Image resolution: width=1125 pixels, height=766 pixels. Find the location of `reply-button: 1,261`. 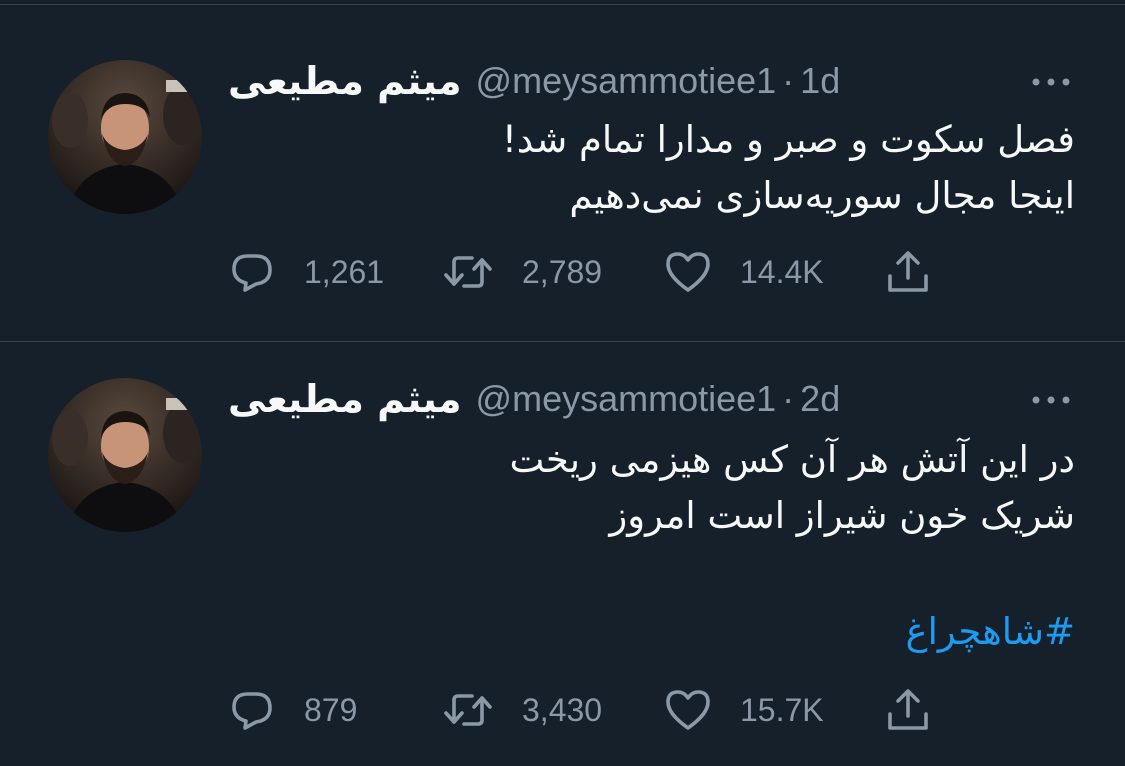

reply-button: 1,261 is located at coordinates (306, 272).